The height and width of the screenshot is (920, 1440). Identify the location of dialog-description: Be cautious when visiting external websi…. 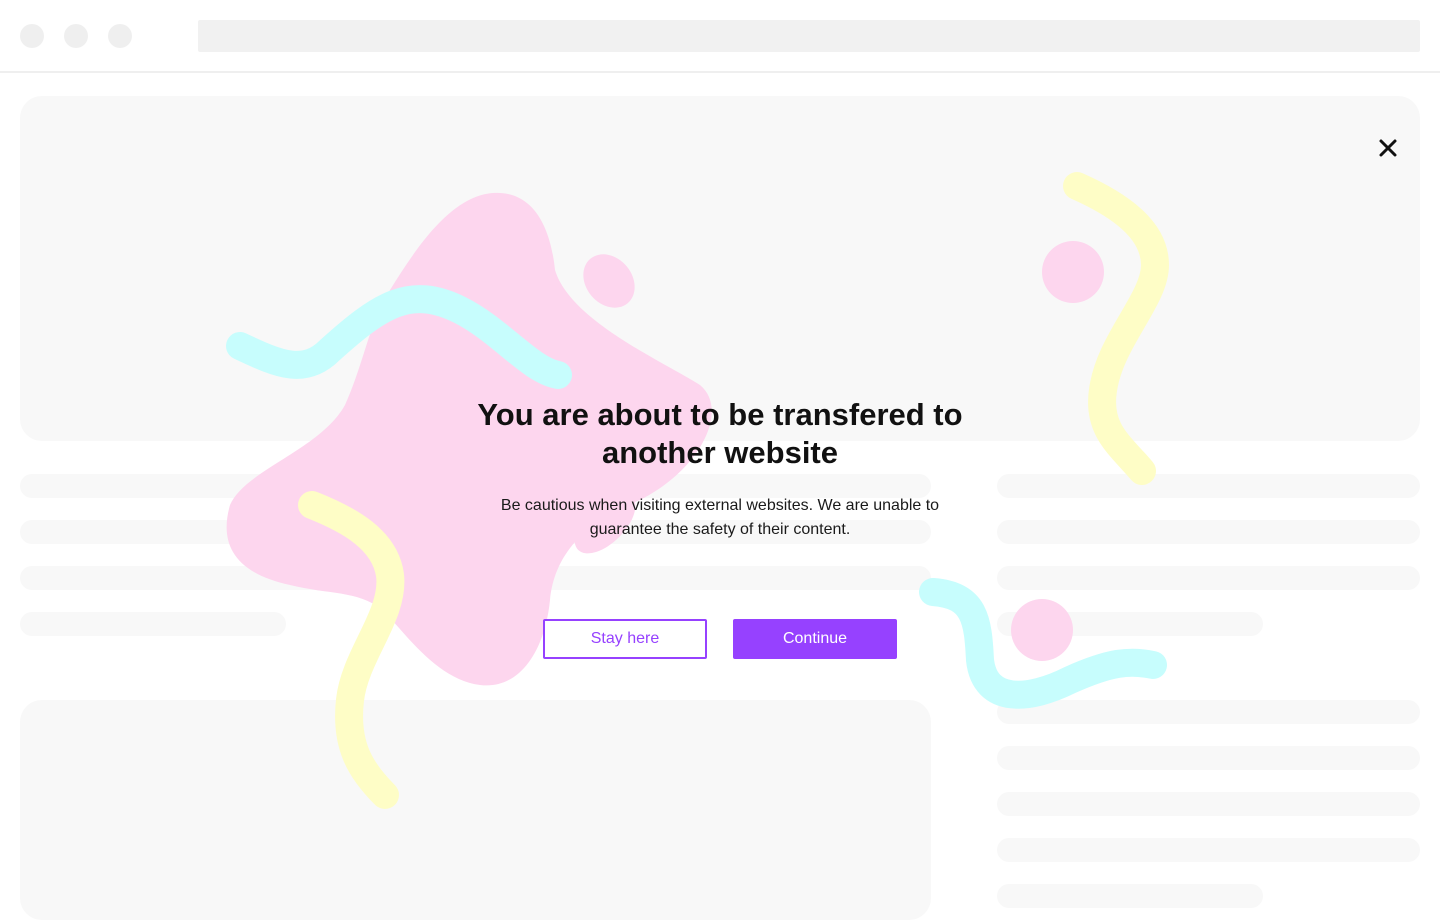
(720, 517).